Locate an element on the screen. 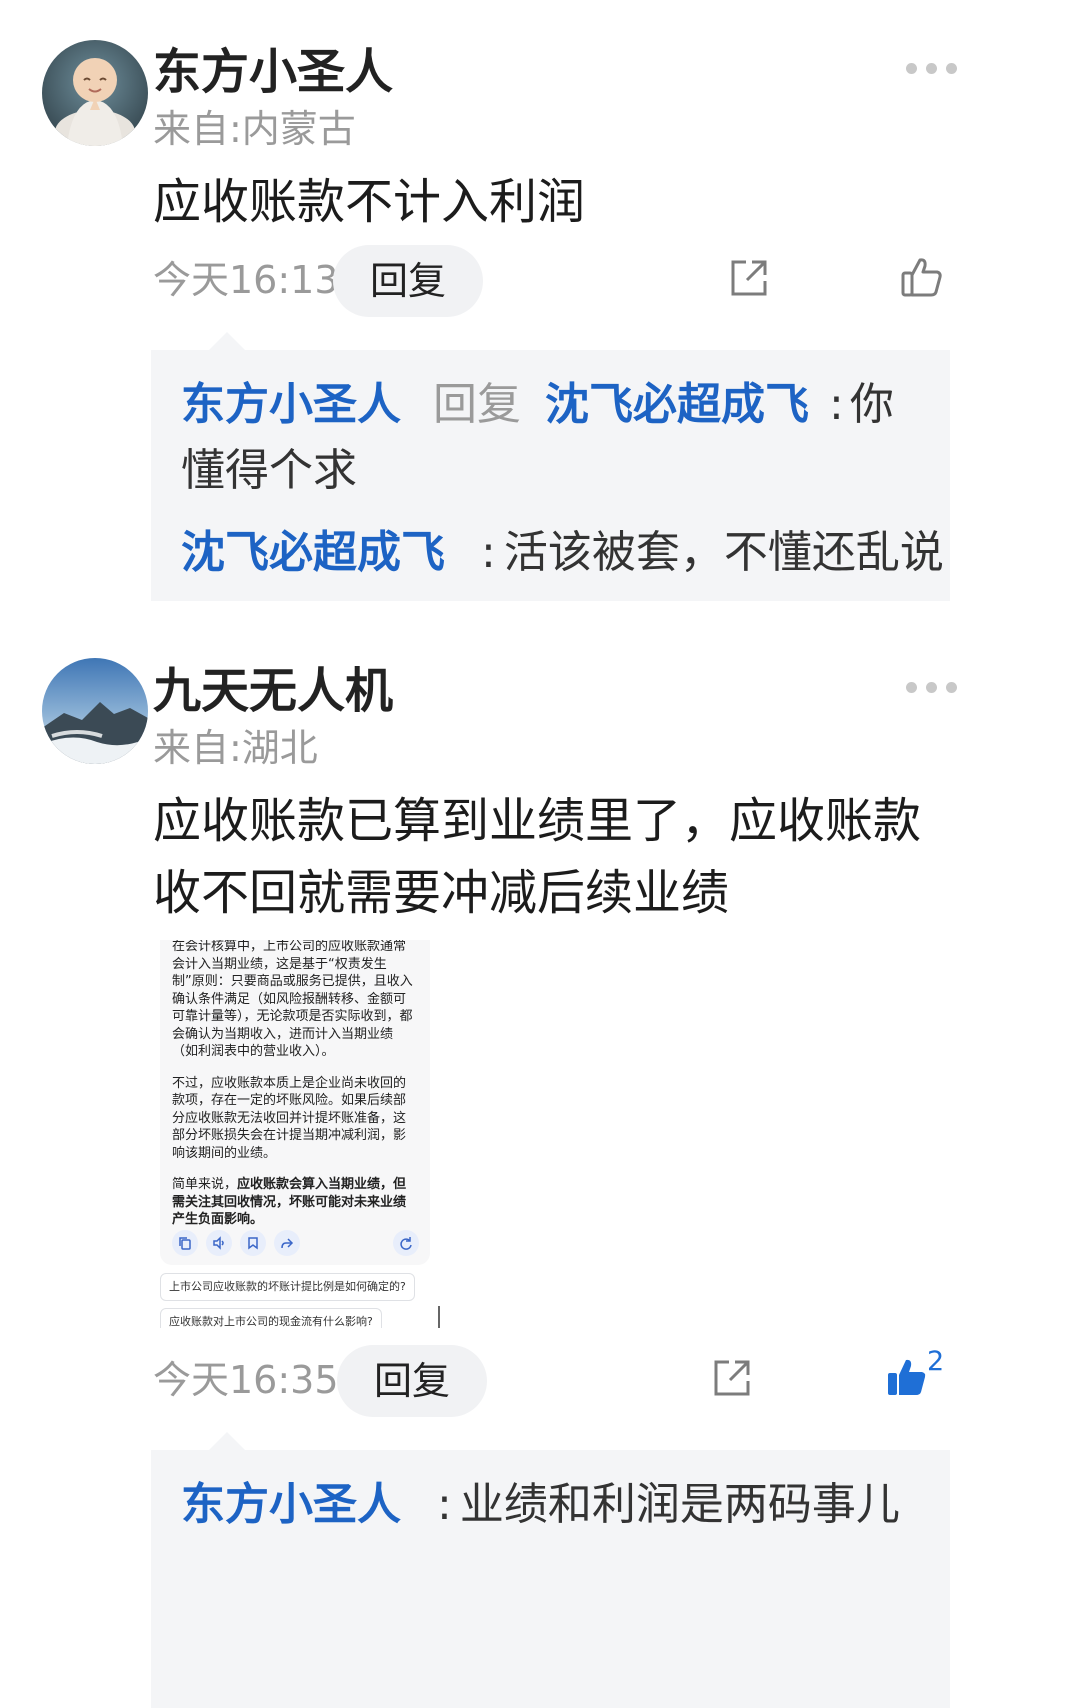 The height and width of the screenshot is (1708, 1080). reply-connector: 回复 is located at coordinates (477, 404).